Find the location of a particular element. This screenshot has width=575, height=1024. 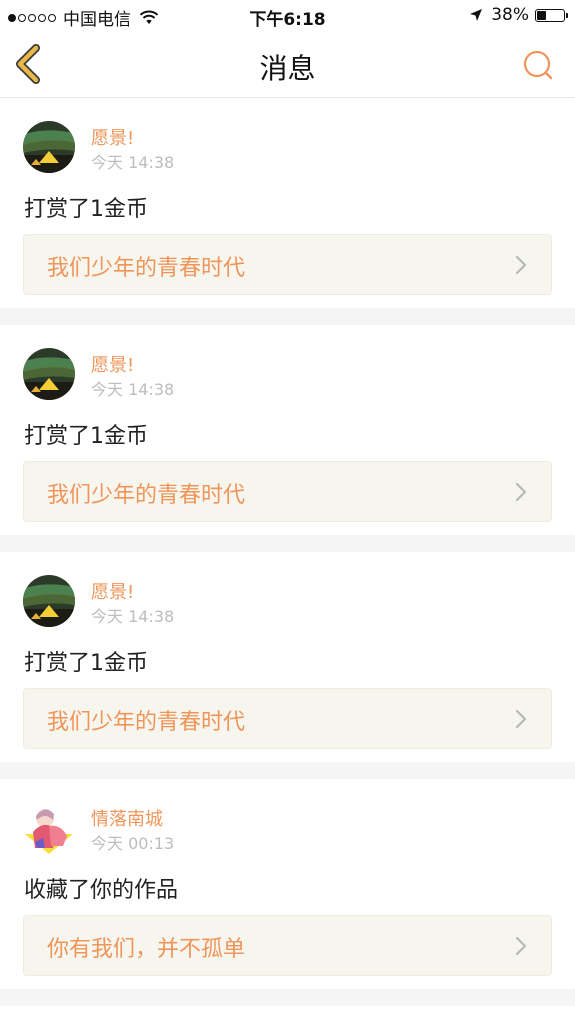

illustrated-girl-avatar is located at coordinates (49, 828).